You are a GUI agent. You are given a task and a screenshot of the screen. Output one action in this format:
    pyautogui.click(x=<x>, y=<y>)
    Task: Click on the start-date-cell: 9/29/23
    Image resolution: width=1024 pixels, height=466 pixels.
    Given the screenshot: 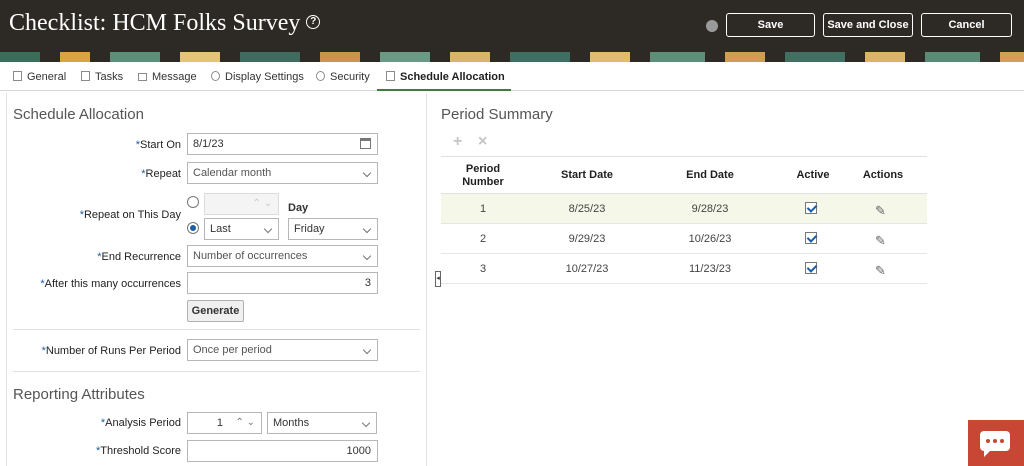 What is the action you would take?
    pyautogui.click(x=587, y=239)
    